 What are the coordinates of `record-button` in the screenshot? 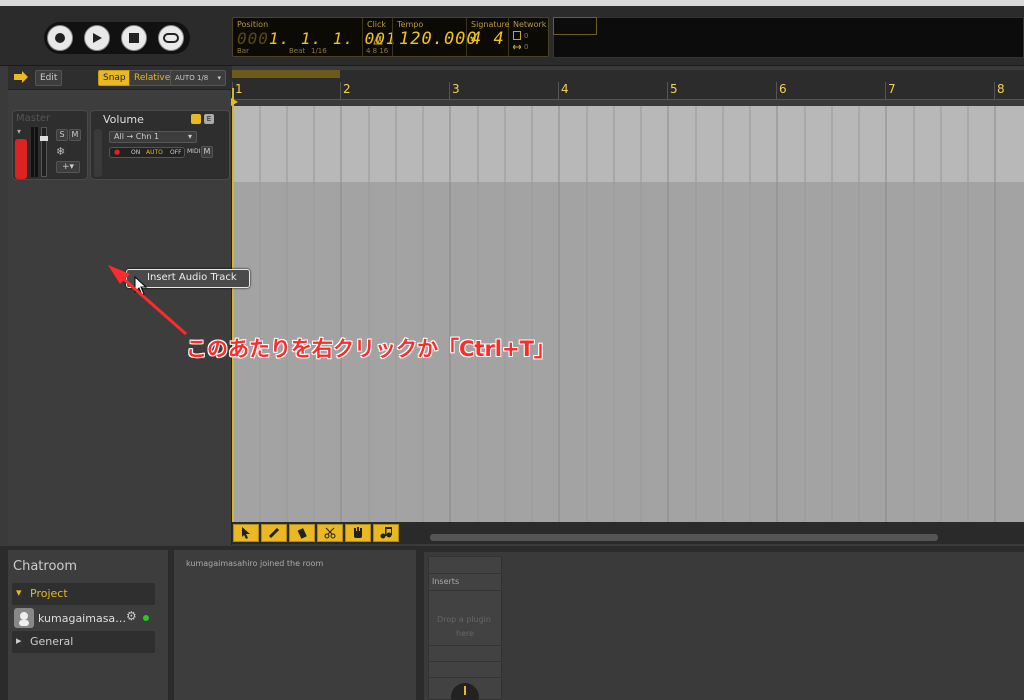 It's located at (60, 38).